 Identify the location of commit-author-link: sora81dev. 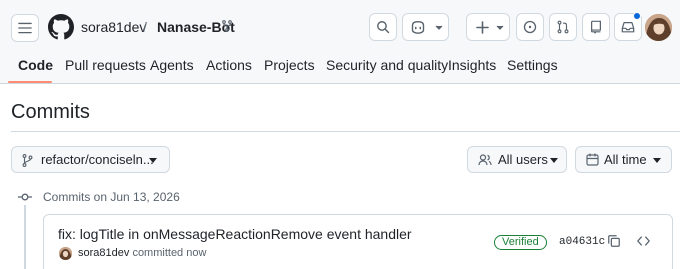
(103, 253).